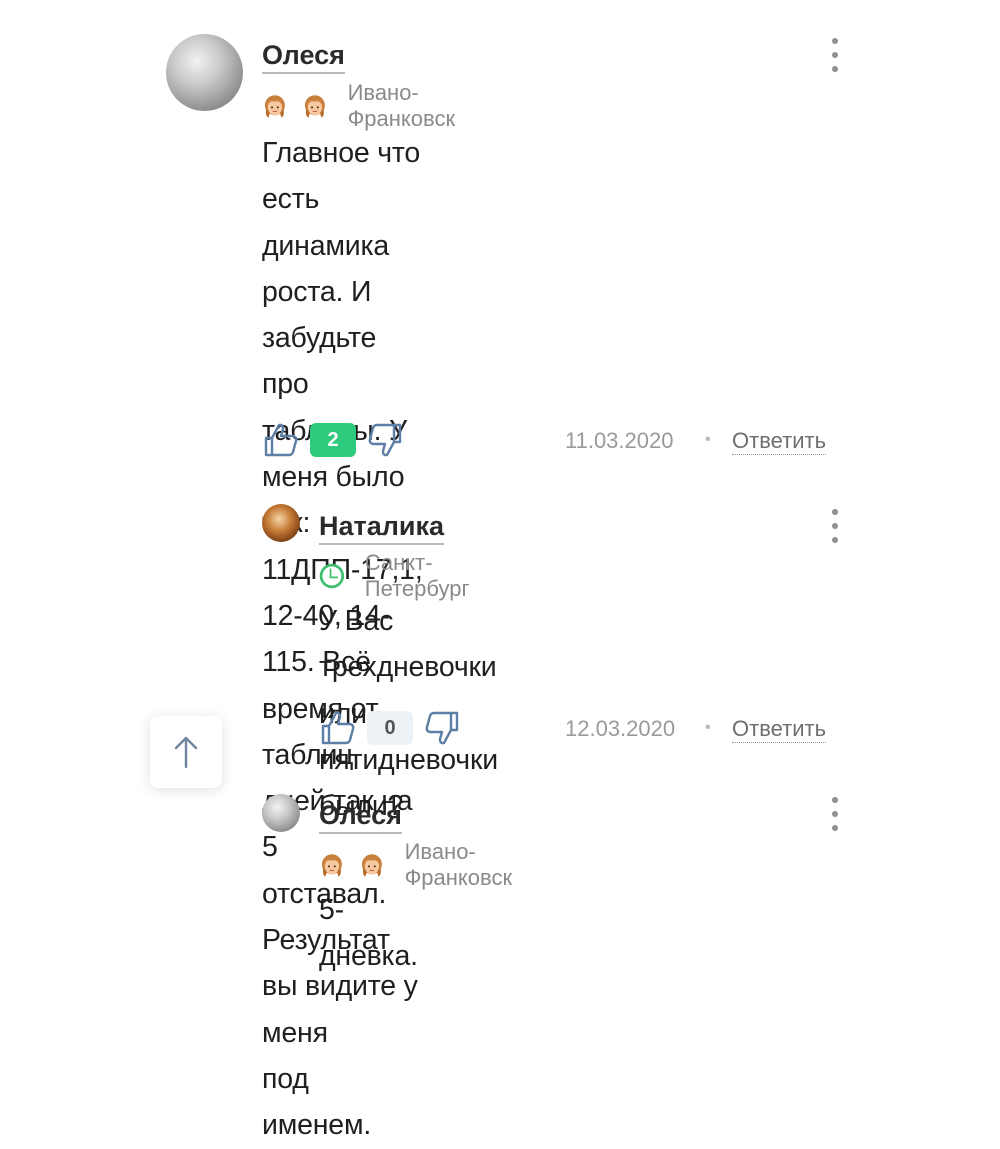 Image resolution: width=1000 pixels, height=1149 pixels. I want to click on vote-controls: 2, so click(333, 440).